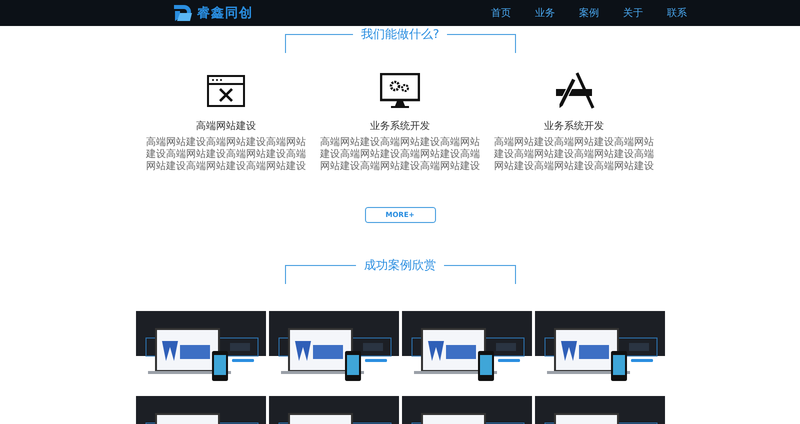 Image resolution: width=800 pixels, height=424 pixels. Describe the element at coordinates (226, 91) in the screenshot. I see `browser-tools-icon` at that location.